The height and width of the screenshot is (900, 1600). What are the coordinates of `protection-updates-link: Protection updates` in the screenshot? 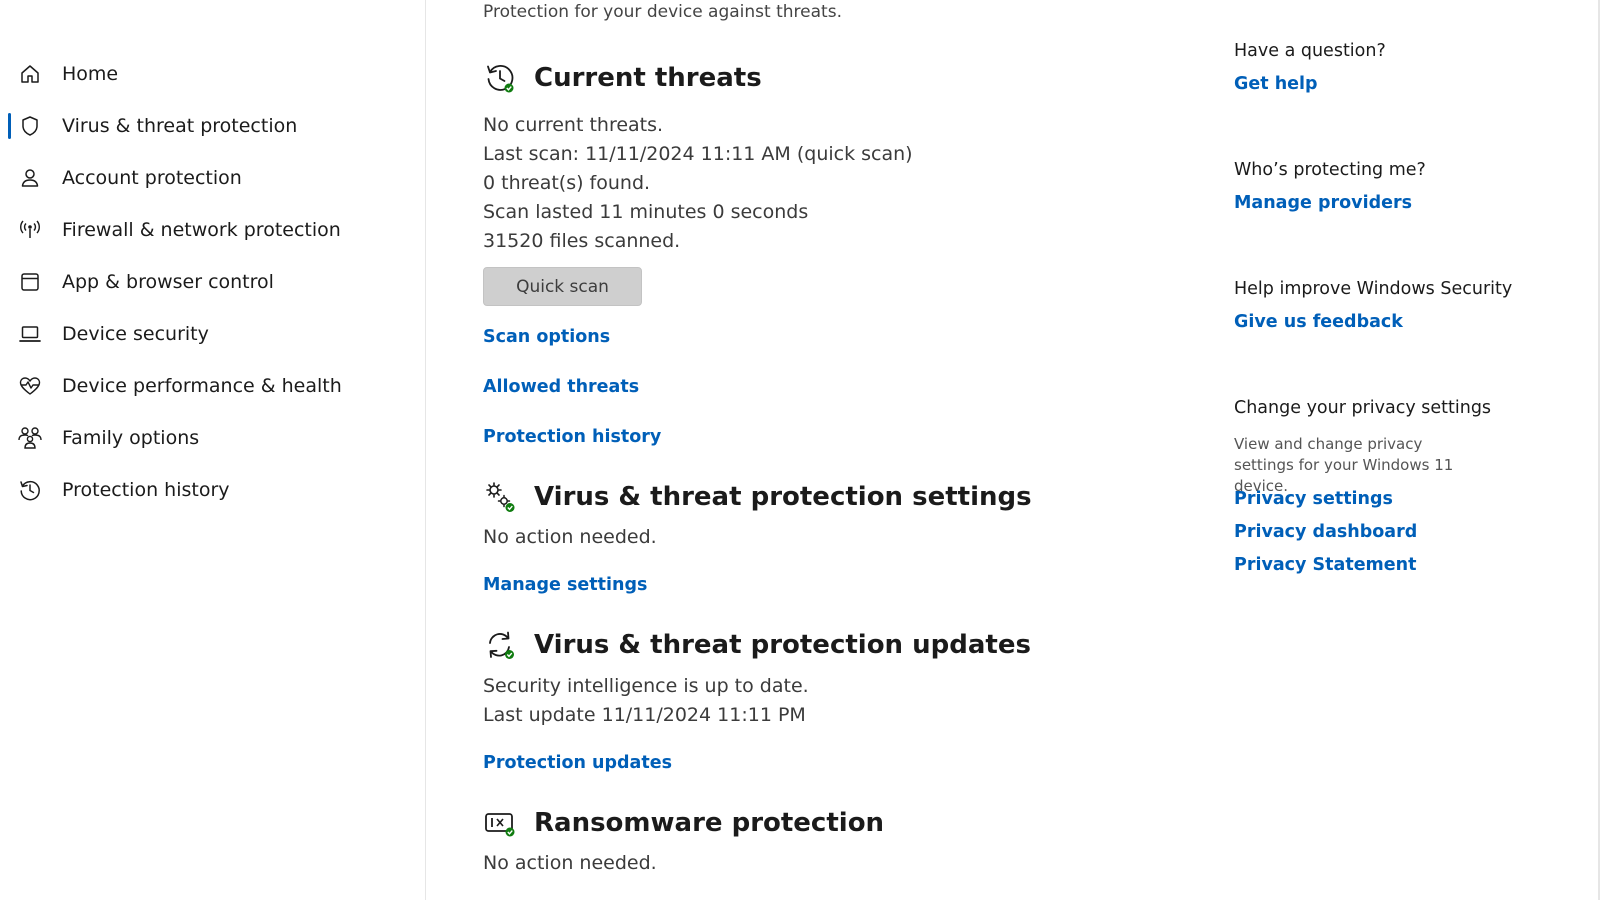 It's located at (577, 763).